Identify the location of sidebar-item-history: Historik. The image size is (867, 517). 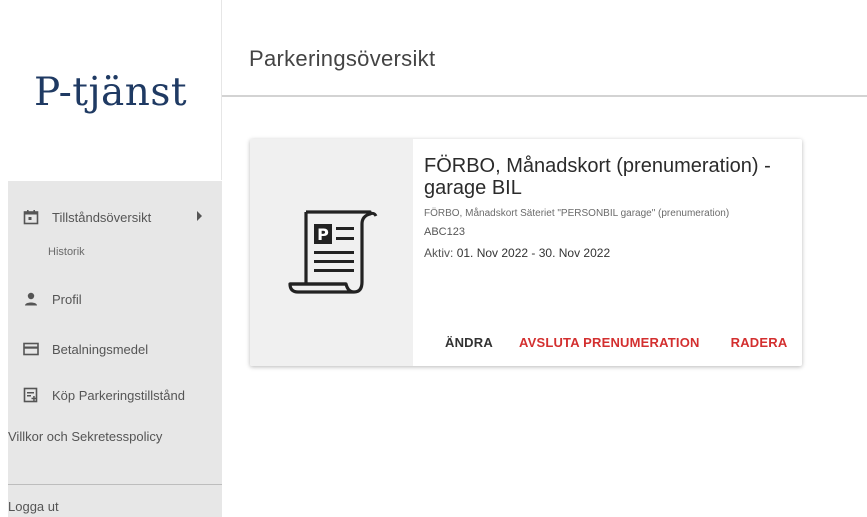
(66, 252).